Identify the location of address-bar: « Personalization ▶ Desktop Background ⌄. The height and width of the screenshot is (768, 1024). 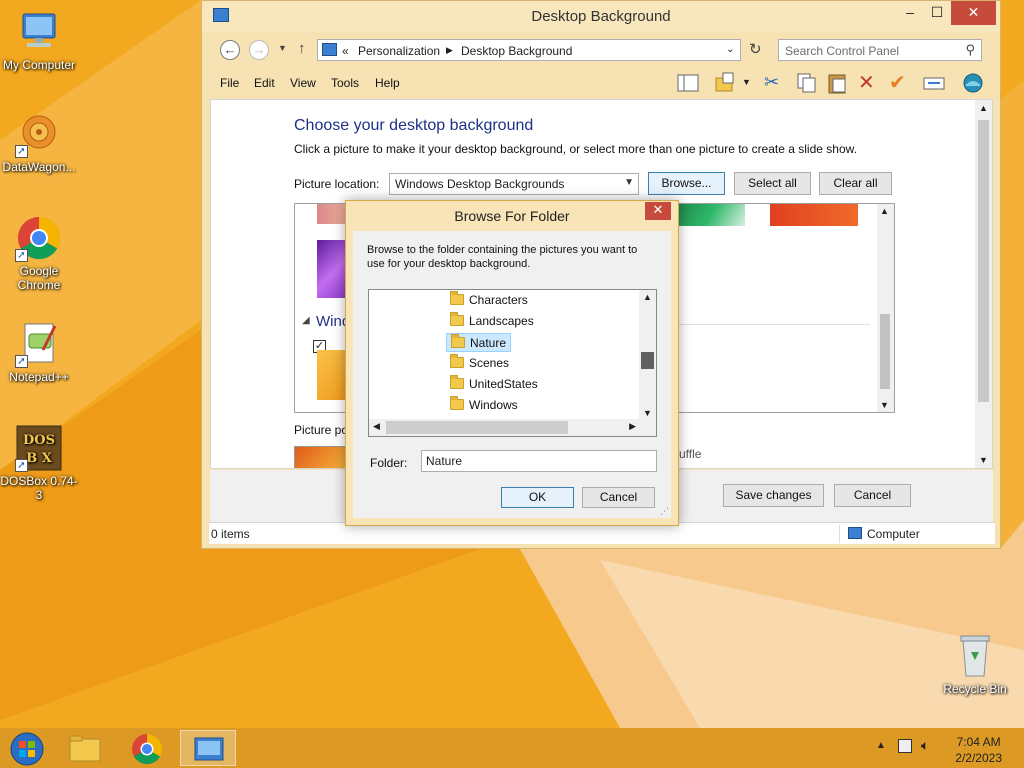
(529, 50).